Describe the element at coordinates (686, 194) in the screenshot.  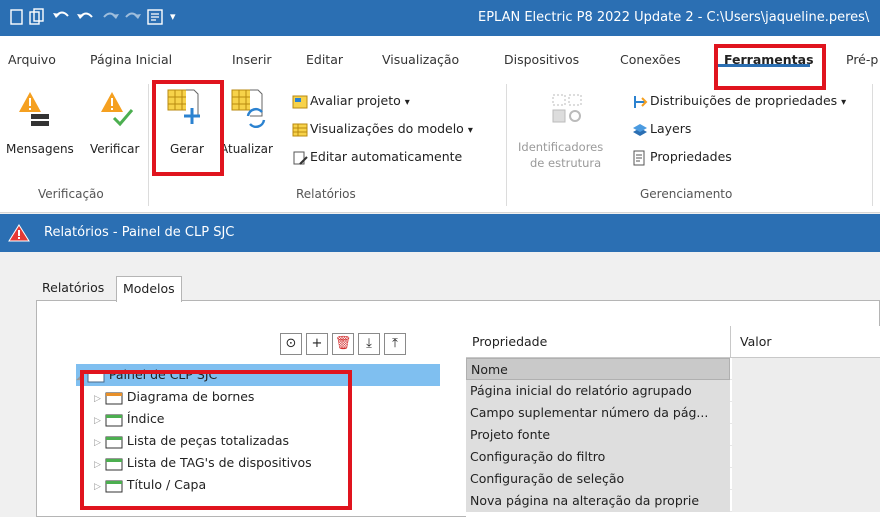
I see `group-label-gerenciamento: Gerenciamento` at that location.